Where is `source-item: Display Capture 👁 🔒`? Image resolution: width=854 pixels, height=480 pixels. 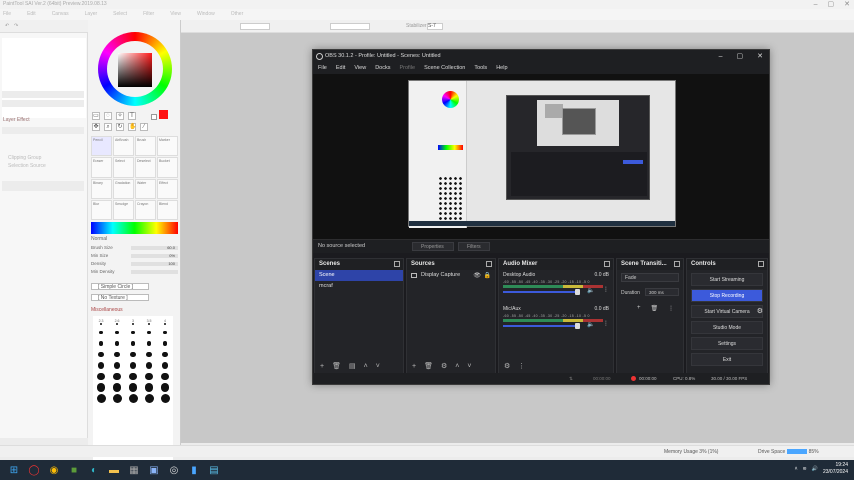
source-item: Display Capture 👁 🔒 is located at coordinates (451, 275).